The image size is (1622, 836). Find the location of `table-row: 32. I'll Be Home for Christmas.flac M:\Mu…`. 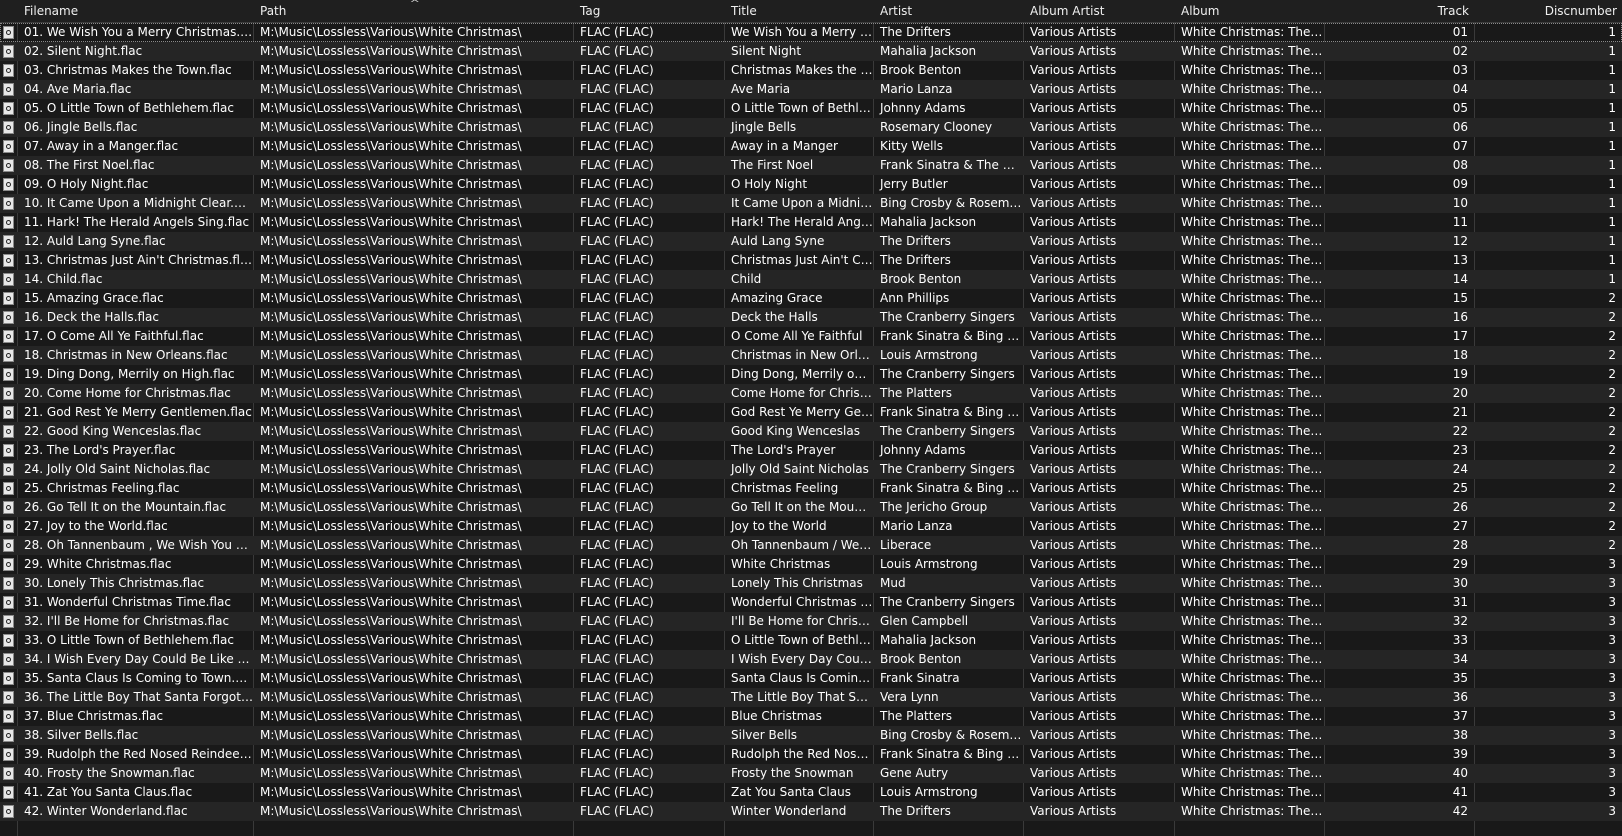

table-row: 32. I'll Be Home for Christmas.flac M:\Mu… is located at coordinates (811, 621).